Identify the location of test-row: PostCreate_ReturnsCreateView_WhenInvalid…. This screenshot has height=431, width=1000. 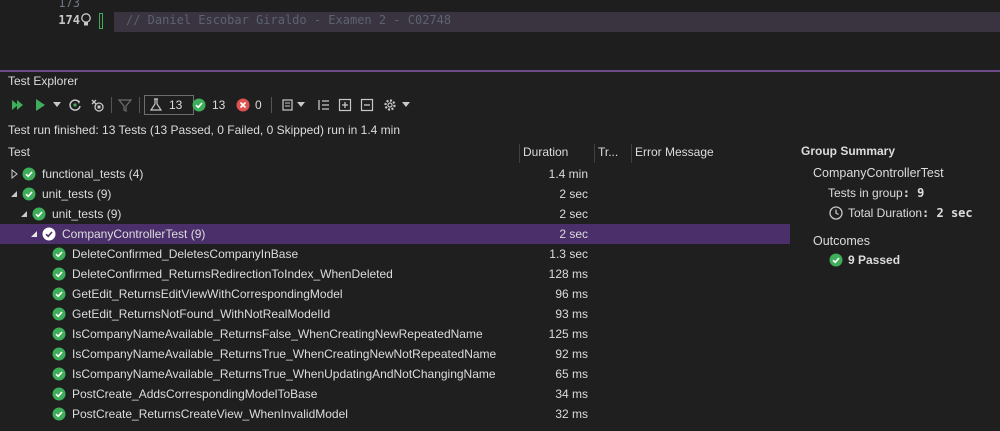
(395, 414).